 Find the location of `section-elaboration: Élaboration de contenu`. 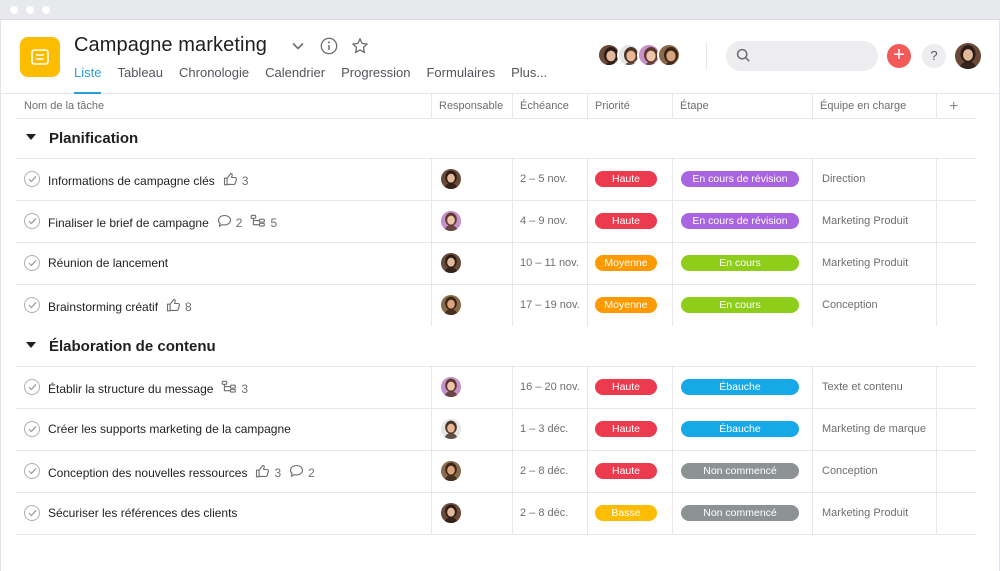

section-elaboration: Élaboration de contenu is located at coordinates (496, 347).